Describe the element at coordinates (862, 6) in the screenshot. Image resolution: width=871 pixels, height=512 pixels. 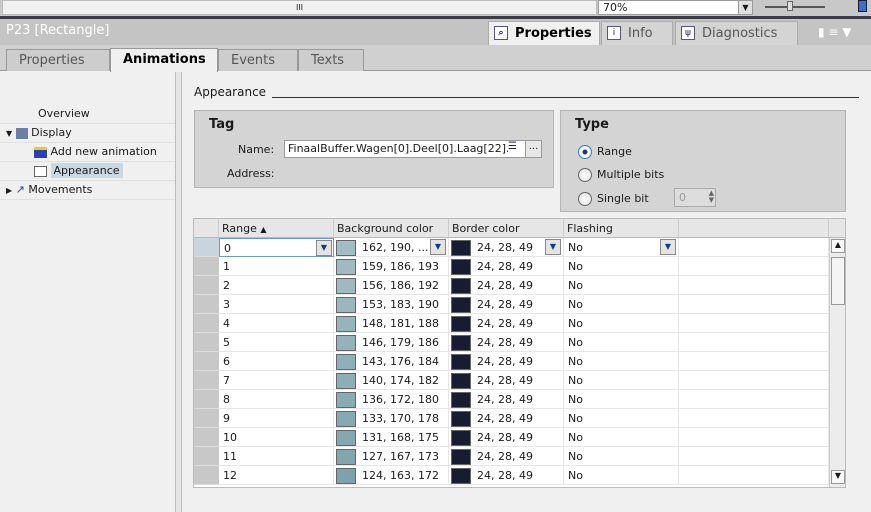
I see `zoom-fit-icon` at that location.